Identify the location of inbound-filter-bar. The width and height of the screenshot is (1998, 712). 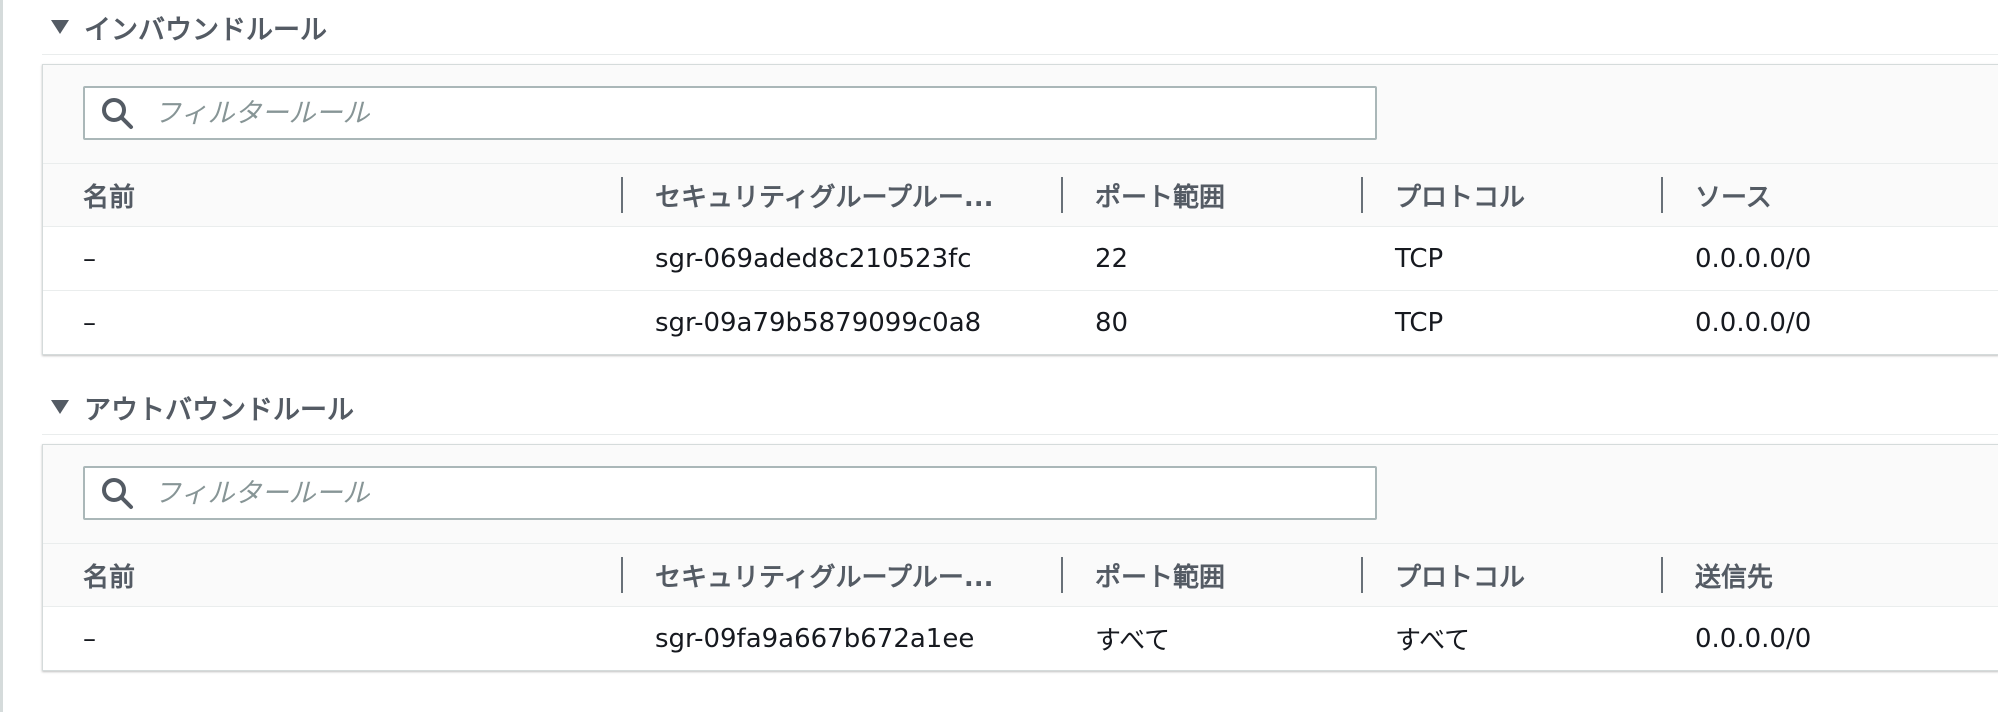
(1020, 114).